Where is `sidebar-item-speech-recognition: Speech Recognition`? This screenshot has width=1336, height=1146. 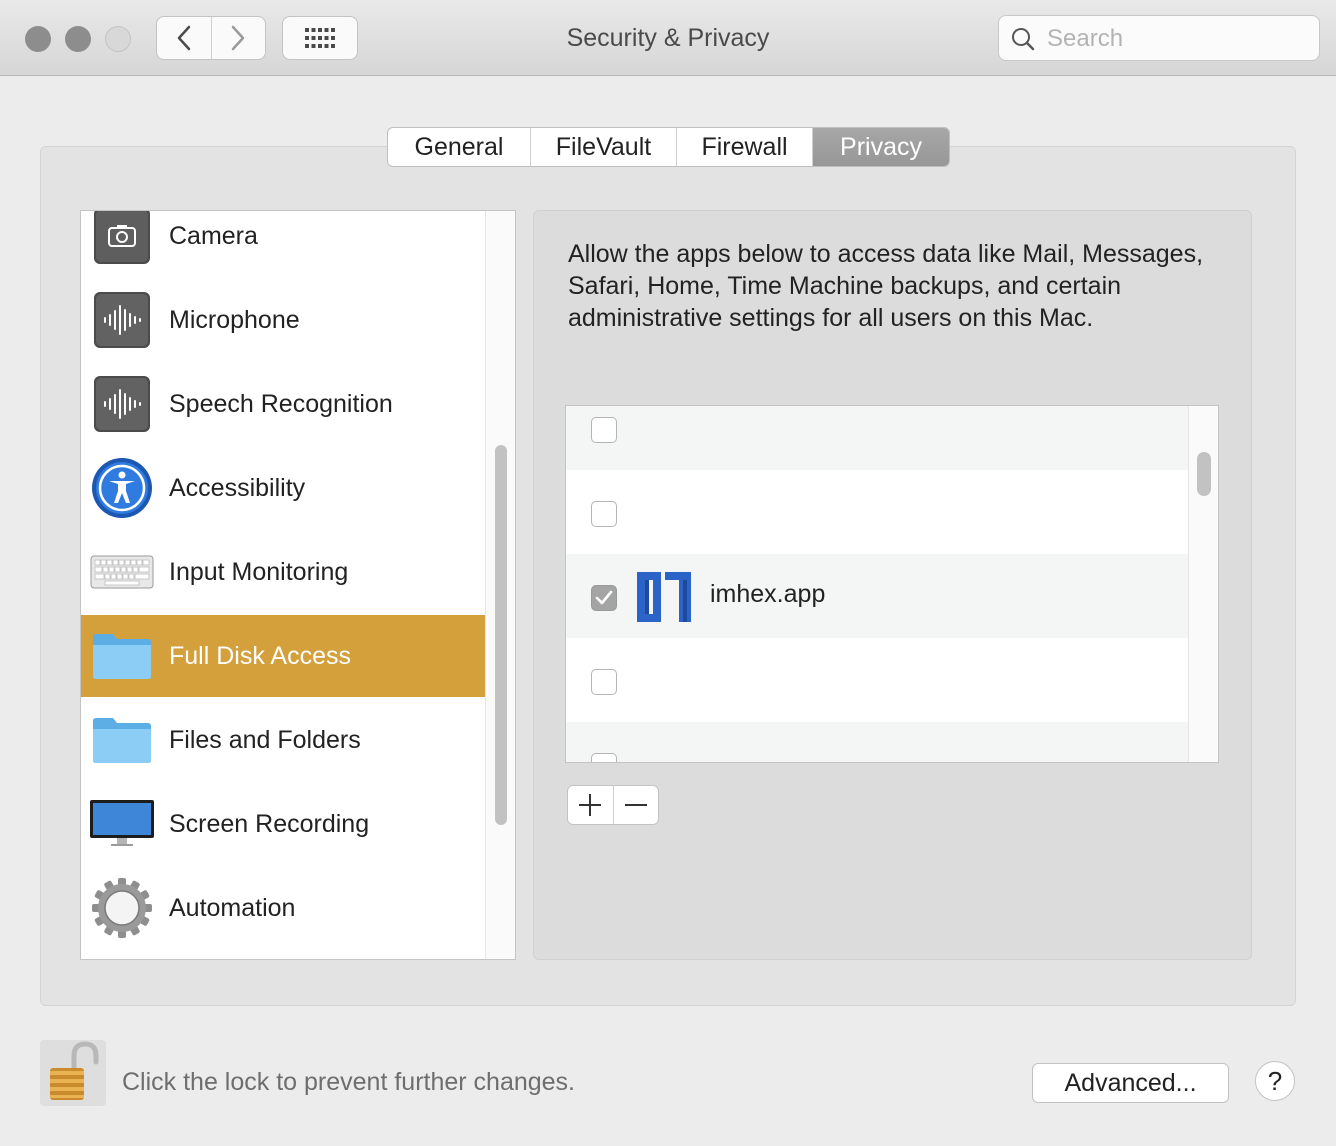
sidebar-item-speech-recognition: Speech Recognition is located at coordinates (283, 404).